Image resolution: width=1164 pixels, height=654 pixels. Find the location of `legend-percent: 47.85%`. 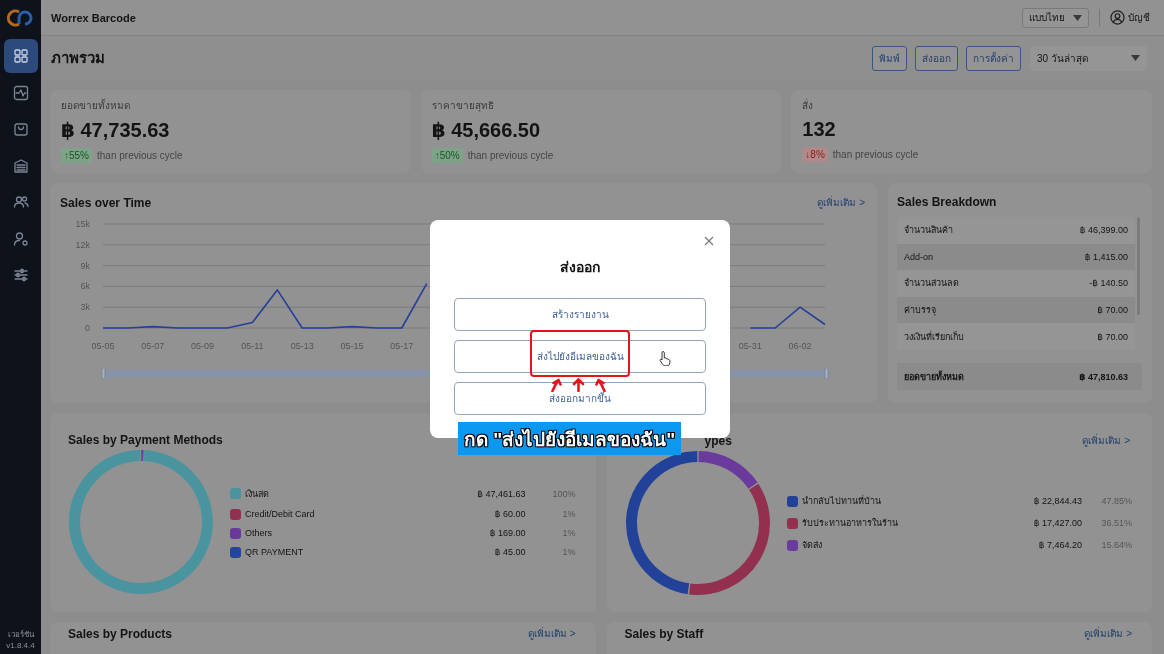

legend-percent: 47.85% is located at coordinates (1116, 501).